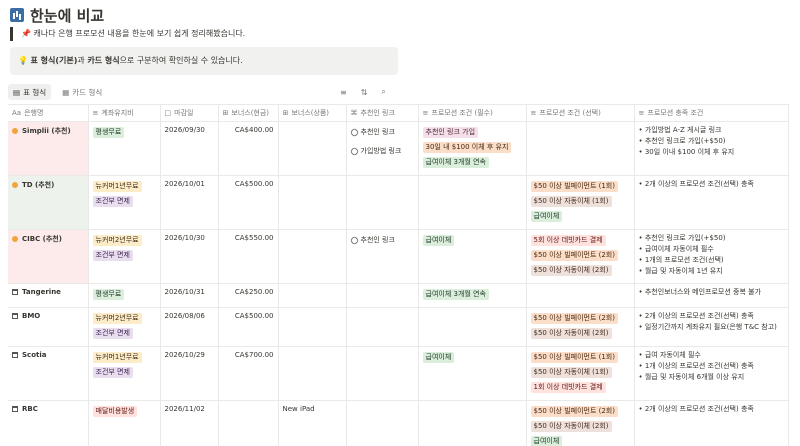 The height and width of the screenshot is (446, 800). I want to click on view-tab-1: ▦ 카드 형식, so click(82, 92).